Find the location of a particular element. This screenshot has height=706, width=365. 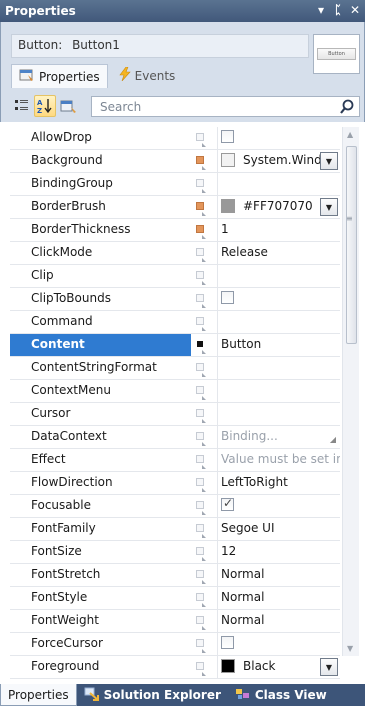

pin-icon: ᛈ is located at coordinates (338, 10).